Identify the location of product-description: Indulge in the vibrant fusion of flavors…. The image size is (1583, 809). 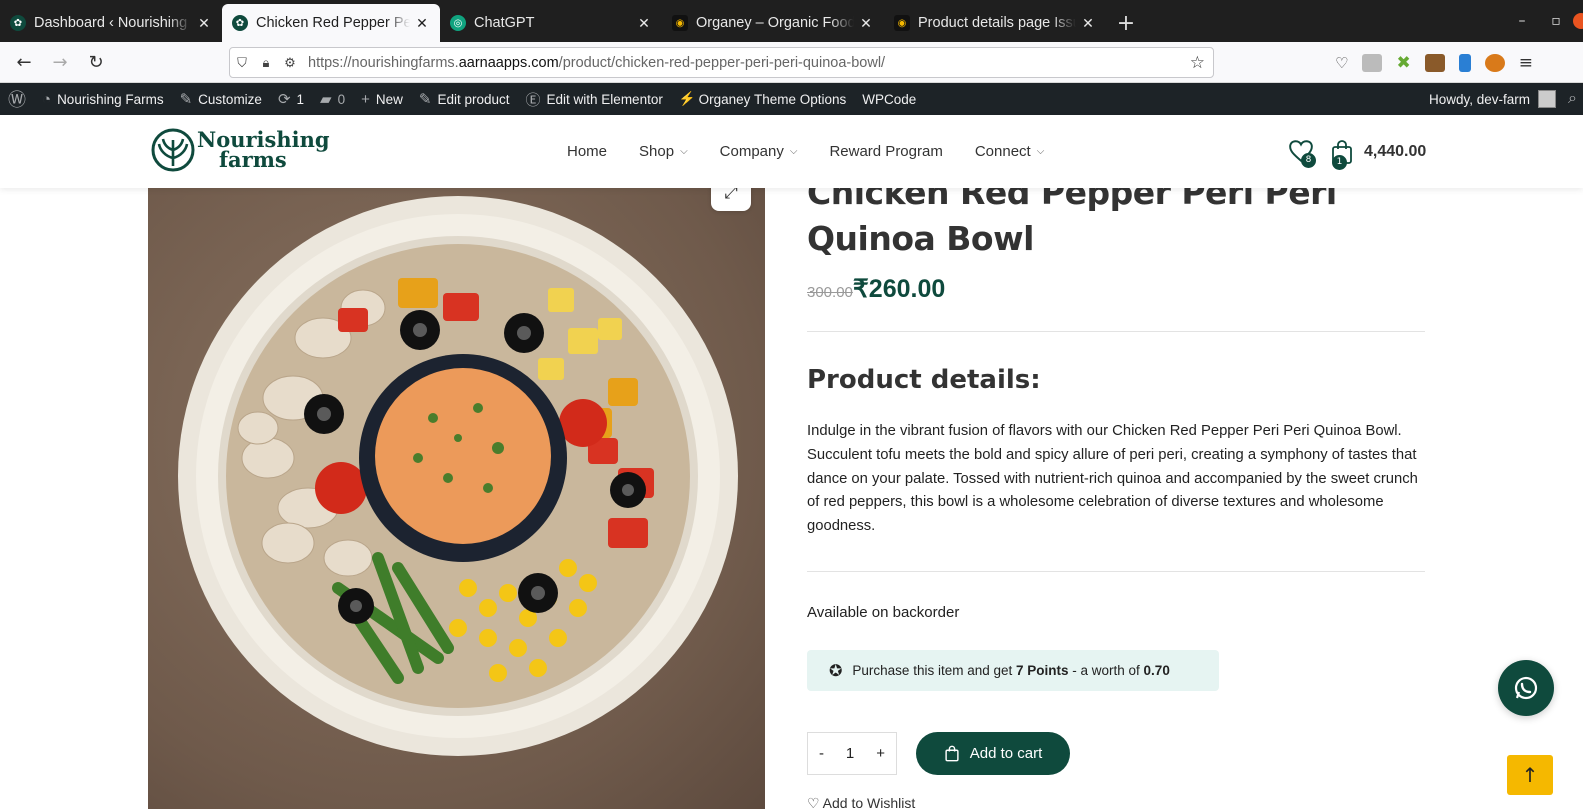
(1112, 479).